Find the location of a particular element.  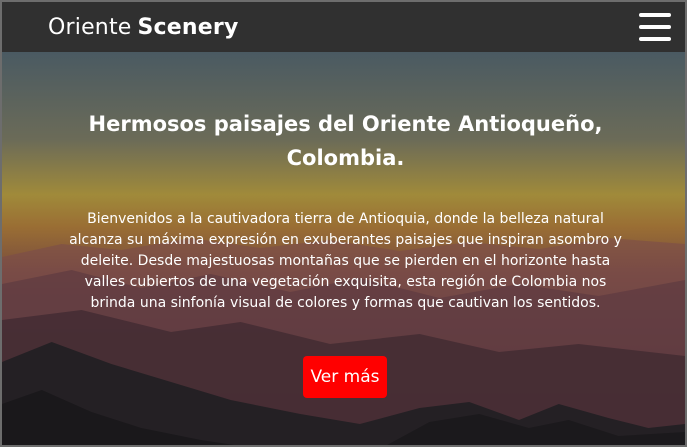

top-navbar: Oriente Scenery is located at coordinates (343, 27).